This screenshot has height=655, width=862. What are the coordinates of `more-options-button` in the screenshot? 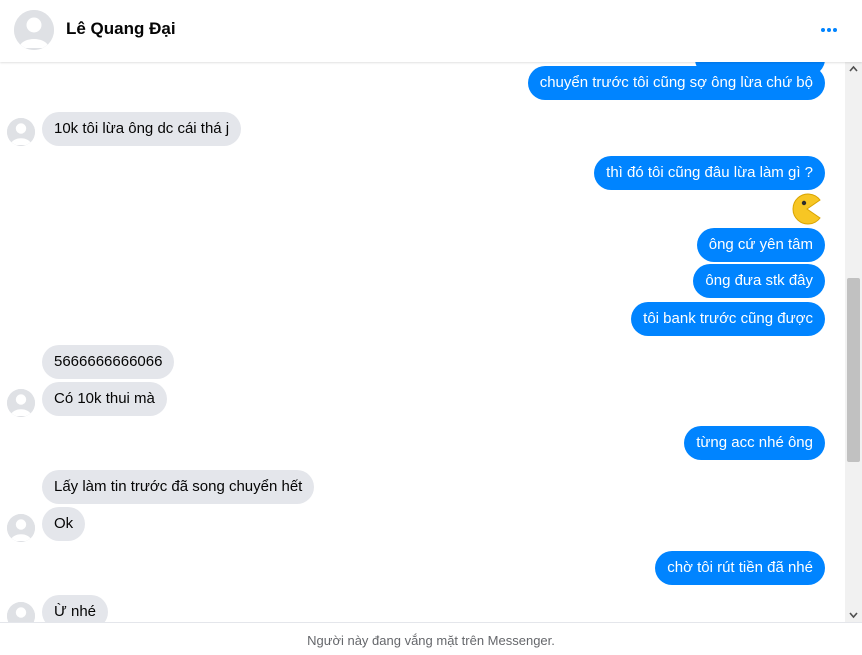 It's located at (830, 30).